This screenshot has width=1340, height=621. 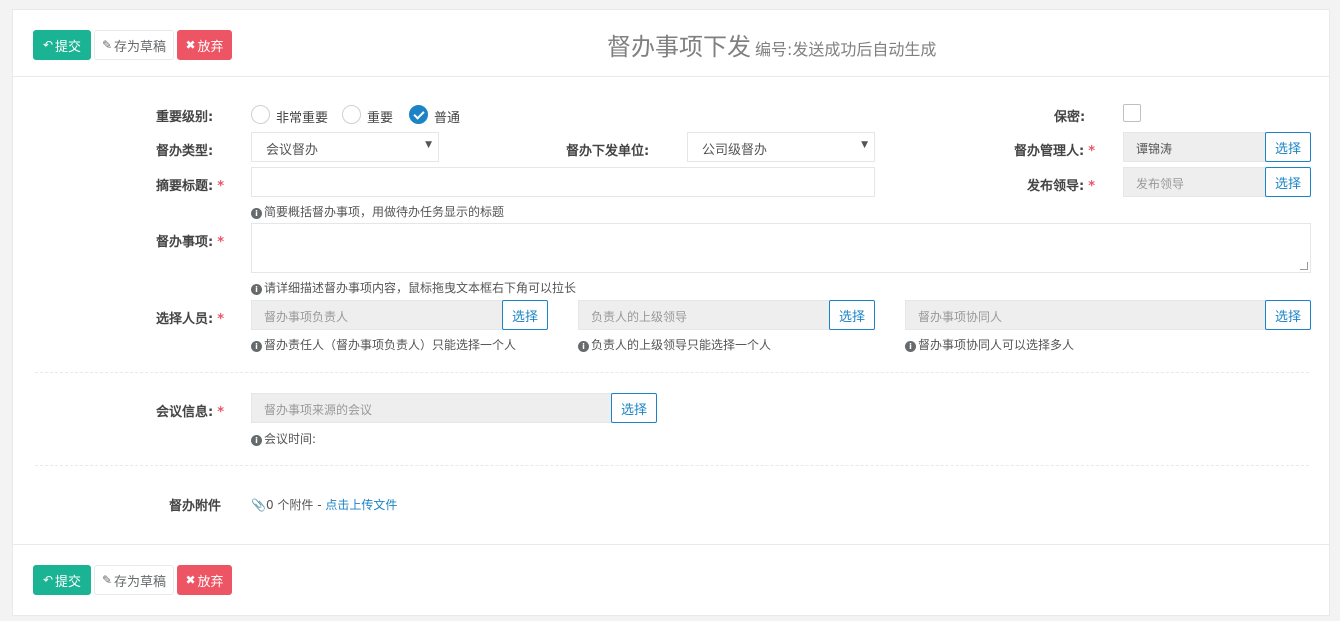 What do you see at coordinates (377, 315) in the screenshot?
I see `responsible-input: 督办事项负责人` at bounding box center [377, 315].